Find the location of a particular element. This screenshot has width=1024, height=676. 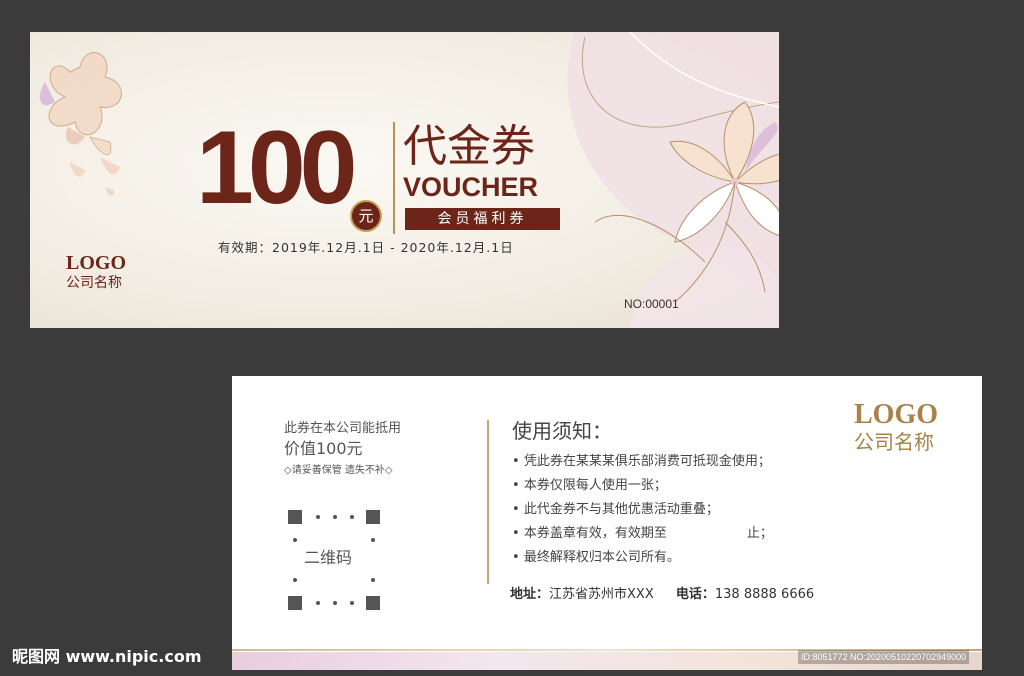

right-flower is located at coordinates (673, 180).